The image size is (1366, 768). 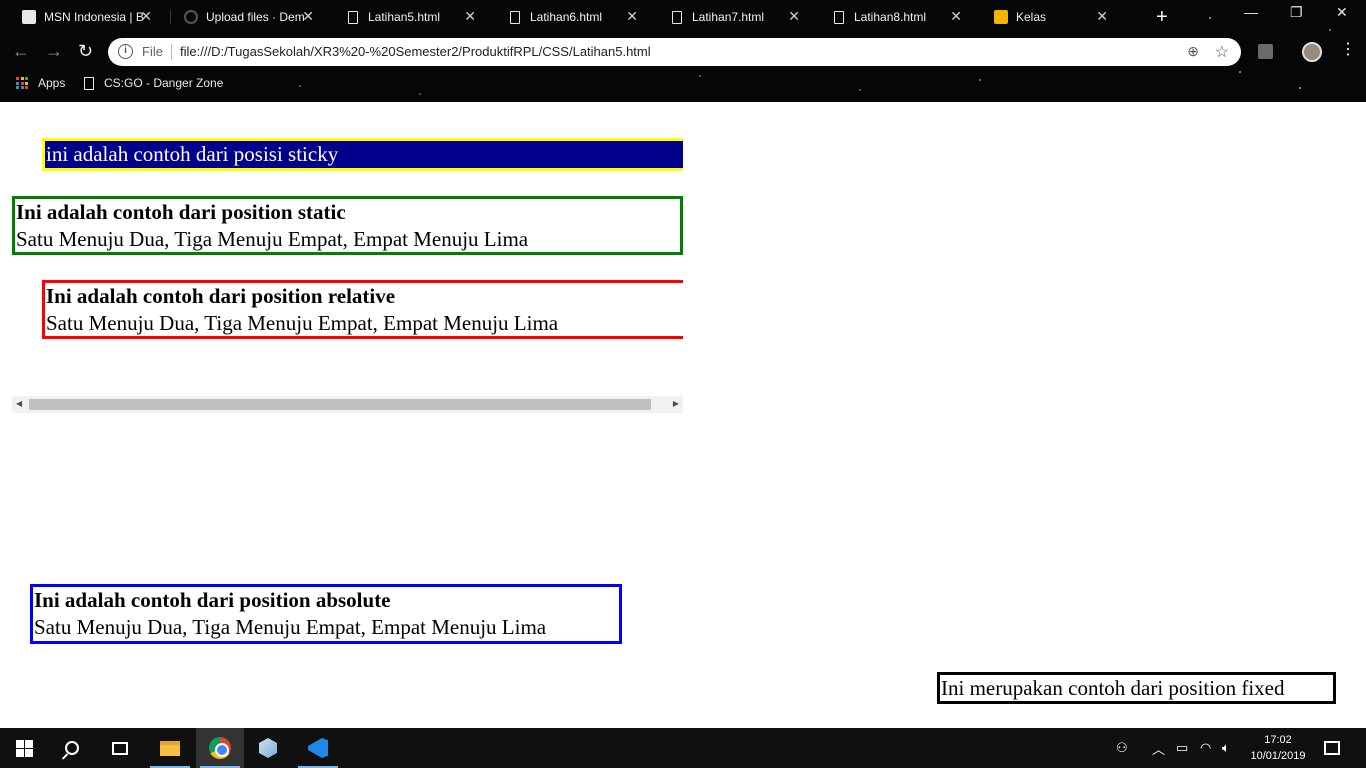 What do you see at coordinates (52, 83) in the screenshot?
I see `bookmark-label: Apps` at bounding box center [52, 83].